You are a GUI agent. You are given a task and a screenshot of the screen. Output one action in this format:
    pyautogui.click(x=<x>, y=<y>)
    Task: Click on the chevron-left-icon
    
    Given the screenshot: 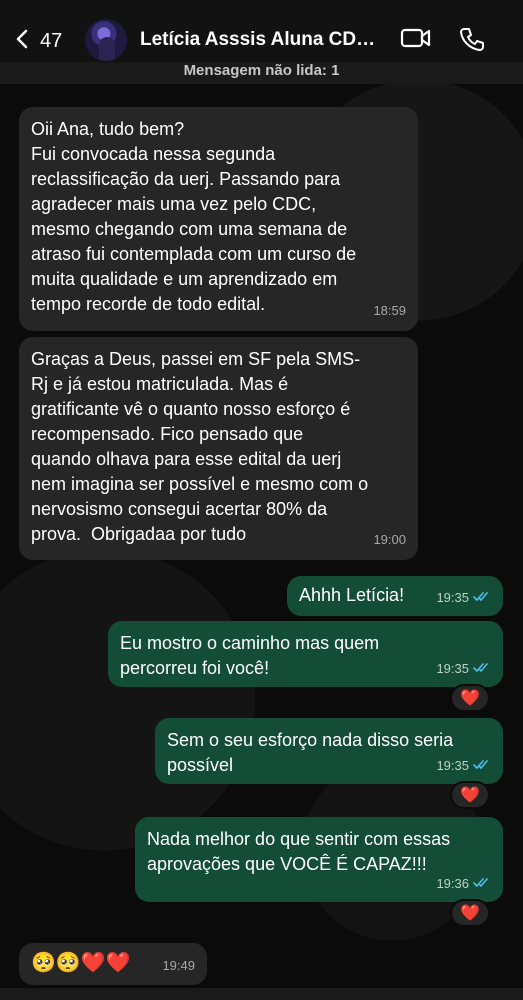 What is the action you would take?
    pyautogui.click(x=23, y=41)
    